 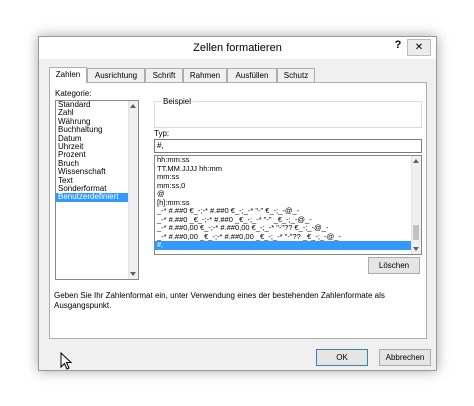 What do you see at coordinates (164, 75) in the screenshot?
I see `tab-schrift: Schrift` at bounding box center [164, 75].